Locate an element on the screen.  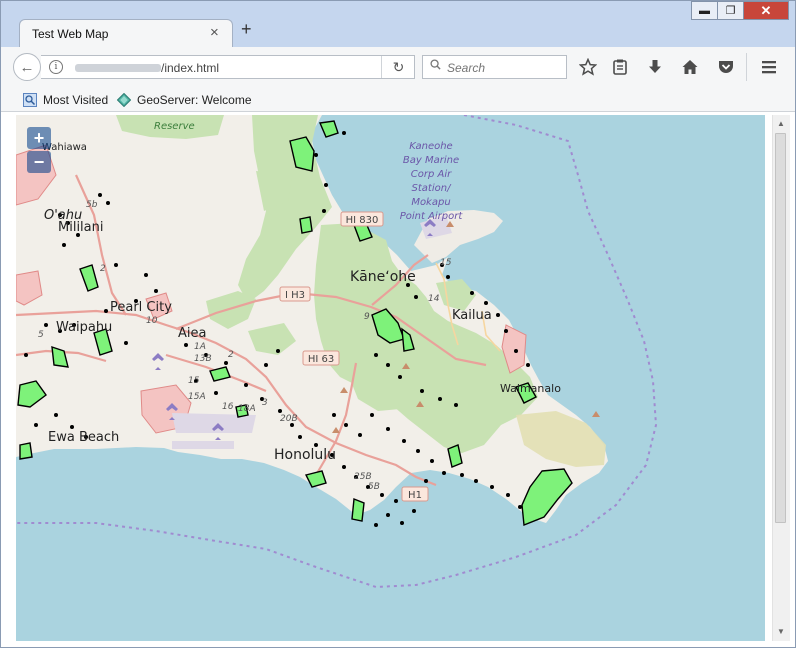
scroll-down-arrow-icon: ▼ is located at coordinates (781, 631).